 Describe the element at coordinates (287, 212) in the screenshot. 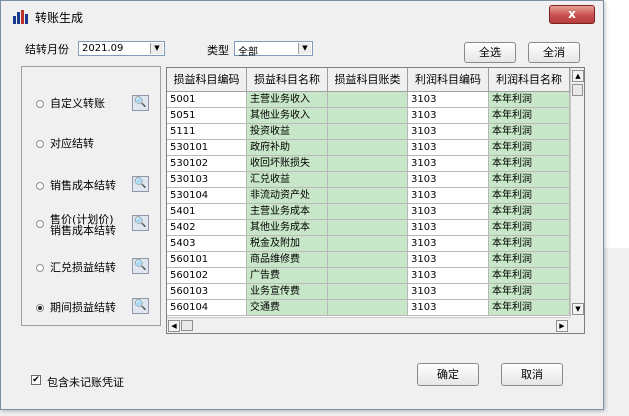

I see `table-cell: 主营业务成本` at that location.